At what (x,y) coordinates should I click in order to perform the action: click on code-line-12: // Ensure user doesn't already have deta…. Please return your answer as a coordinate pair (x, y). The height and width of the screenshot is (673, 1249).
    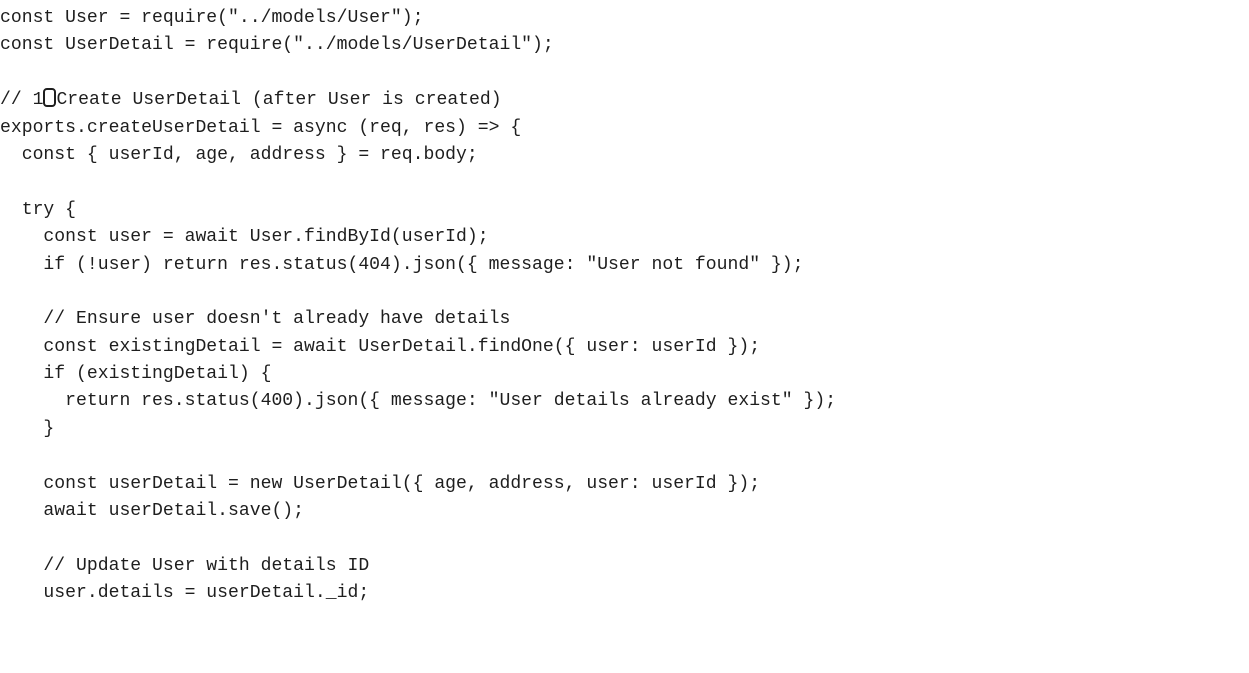
    Looking at the image, I should click on (255, 319).